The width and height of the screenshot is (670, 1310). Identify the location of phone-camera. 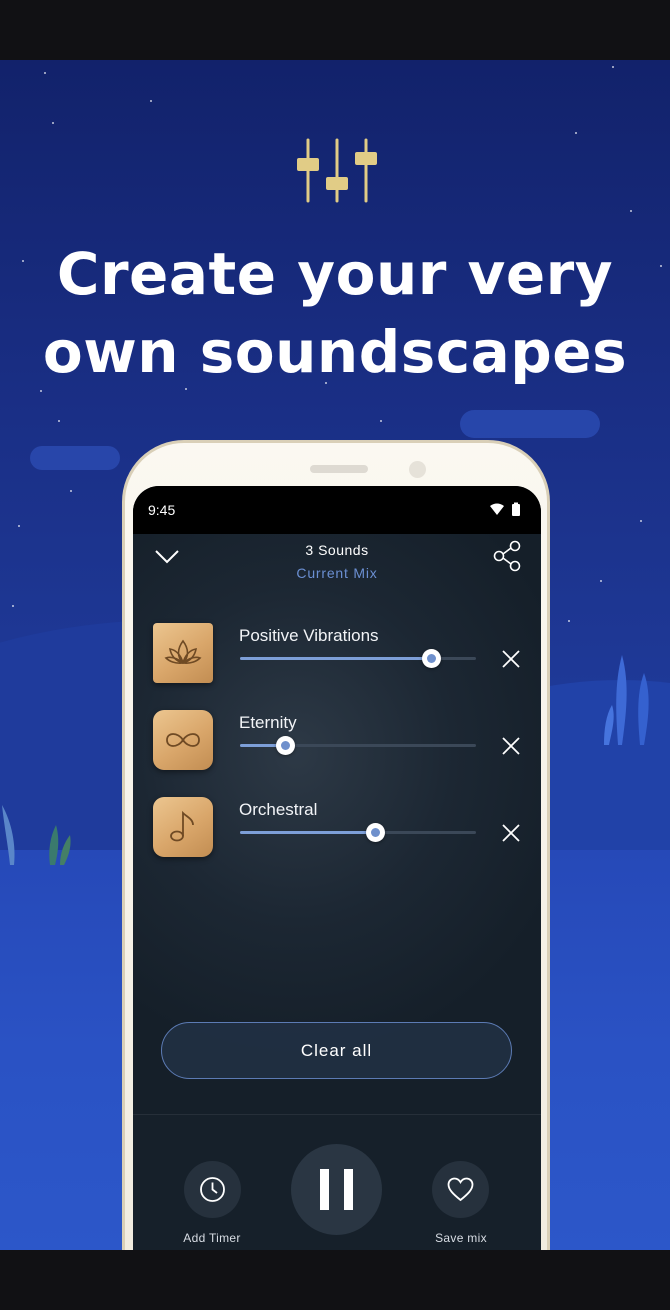
(417, 469).